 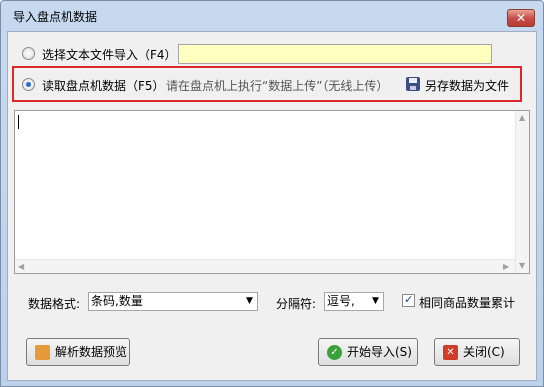 I want to click on scroll-down-icon: ▼, so click(x=522, y=265).